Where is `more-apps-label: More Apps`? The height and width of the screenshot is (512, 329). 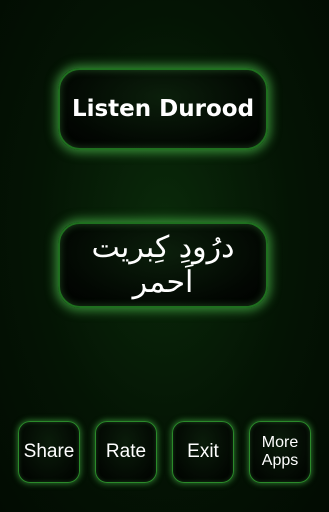
more-apps-label: More Apps is located at coordinates (280, 451).